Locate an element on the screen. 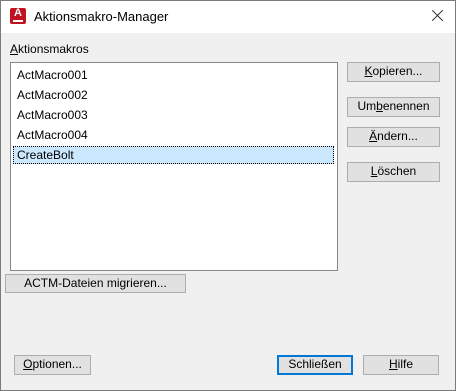 The width and height of the screenshot is (456, 391). rename-button: Umbenennen is located at coordinates (393, 107).